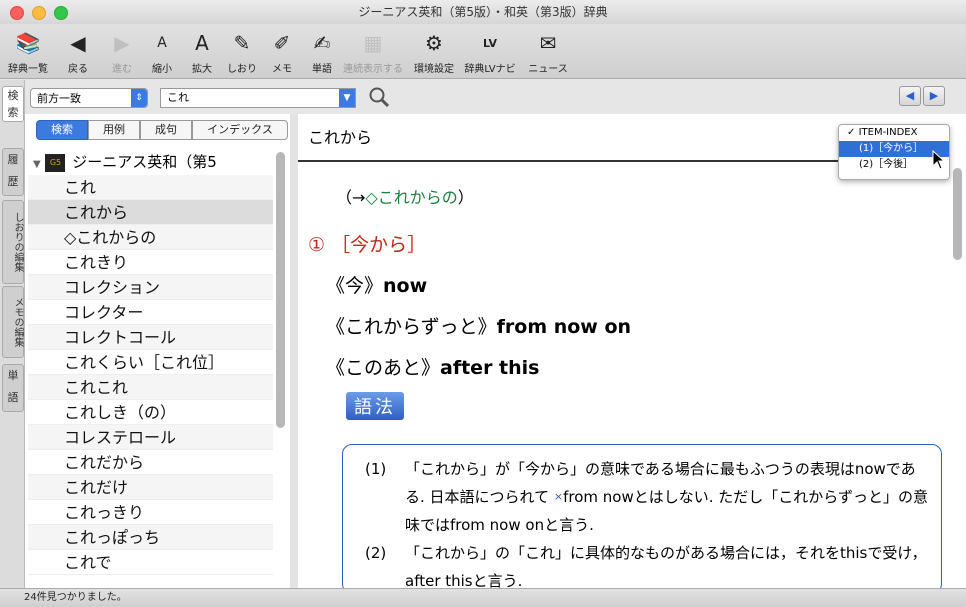 The image size is (966, 607). I want to click on translation-line: 《これからずっと》from now on, so click(479, 327).